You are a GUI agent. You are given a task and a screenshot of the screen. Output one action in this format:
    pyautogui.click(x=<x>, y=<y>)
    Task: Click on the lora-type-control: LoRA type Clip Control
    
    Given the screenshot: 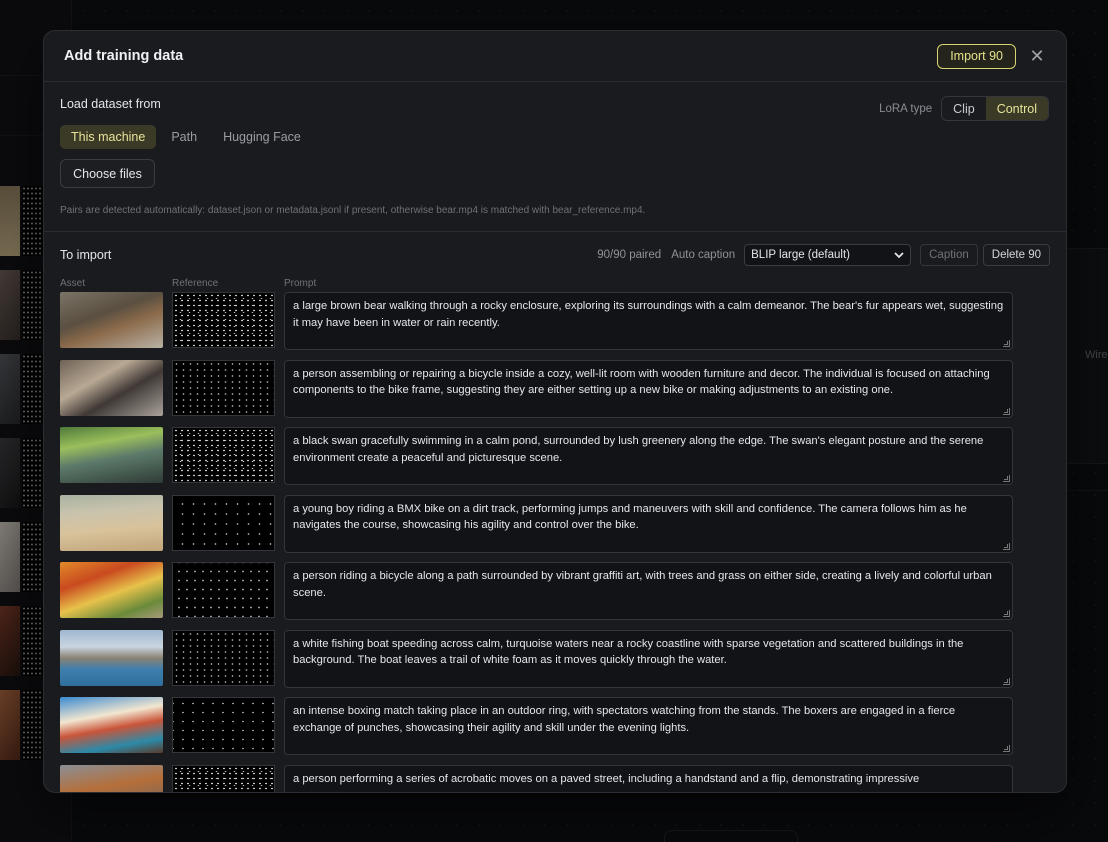 What is the action you would take?
    pyautogui.click(x=964, y=108)
    